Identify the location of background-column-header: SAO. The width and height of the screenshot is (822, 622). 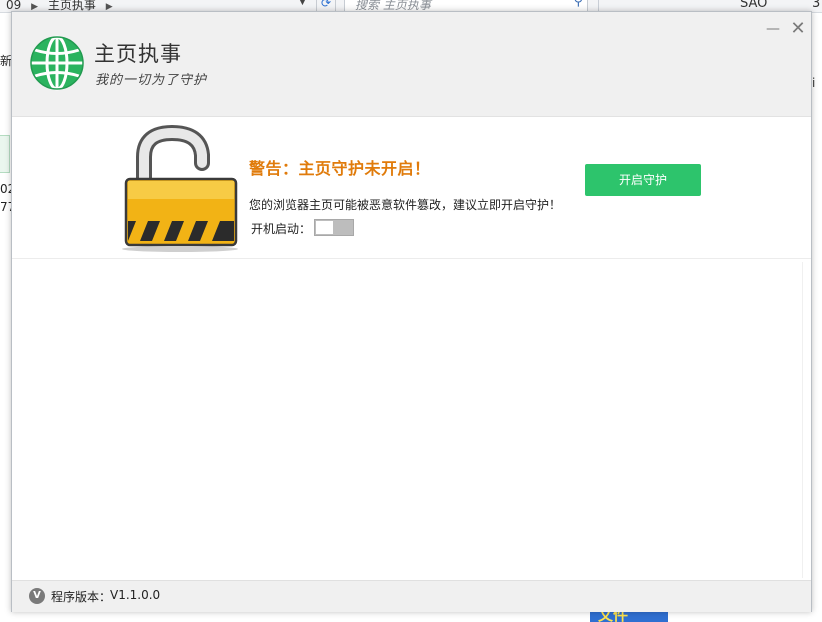
(753, 5).